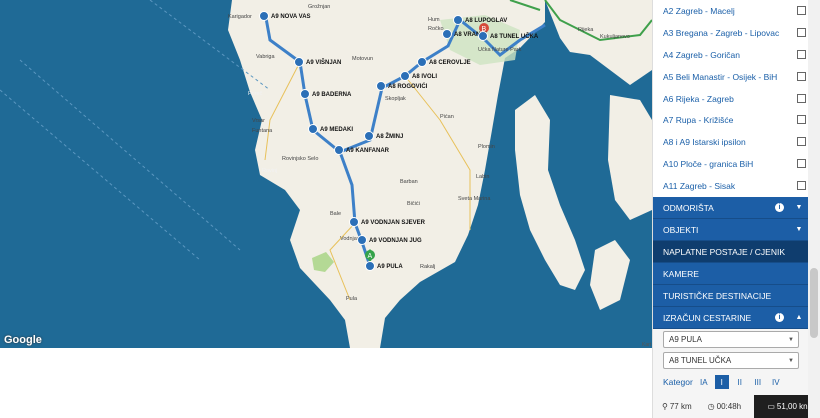  I want to click on scrollbar-thumb, so click(814, 303).